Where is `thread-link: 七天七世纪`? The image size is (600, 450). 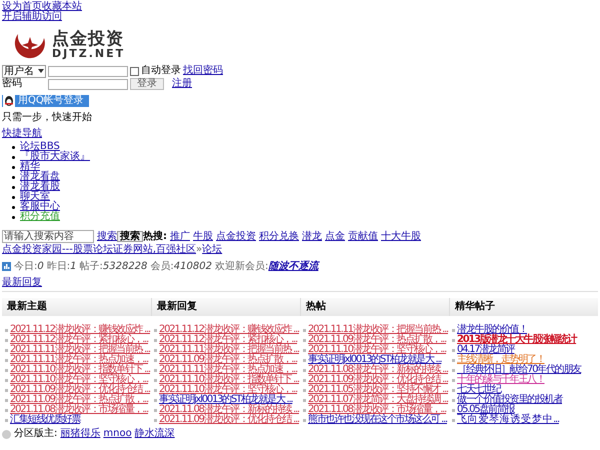 thread-link: 七天七世纪 is located at coordinates (479, 390).